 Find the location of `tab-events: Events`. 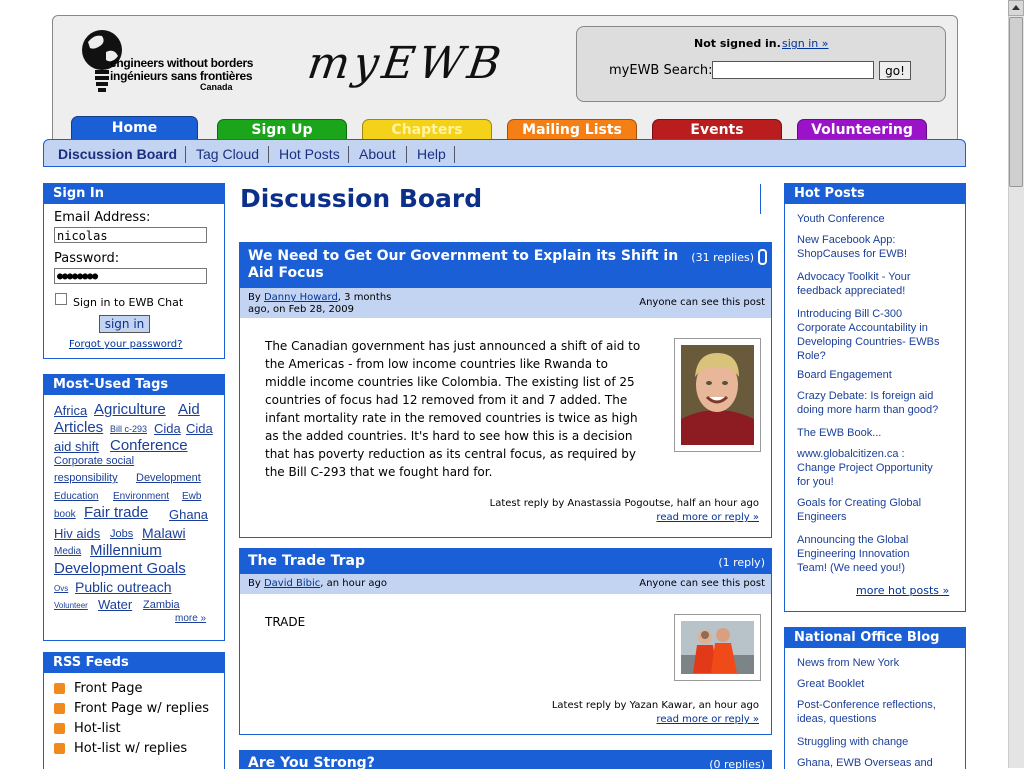

tab-events: Events is located at coordinates (717, 130).